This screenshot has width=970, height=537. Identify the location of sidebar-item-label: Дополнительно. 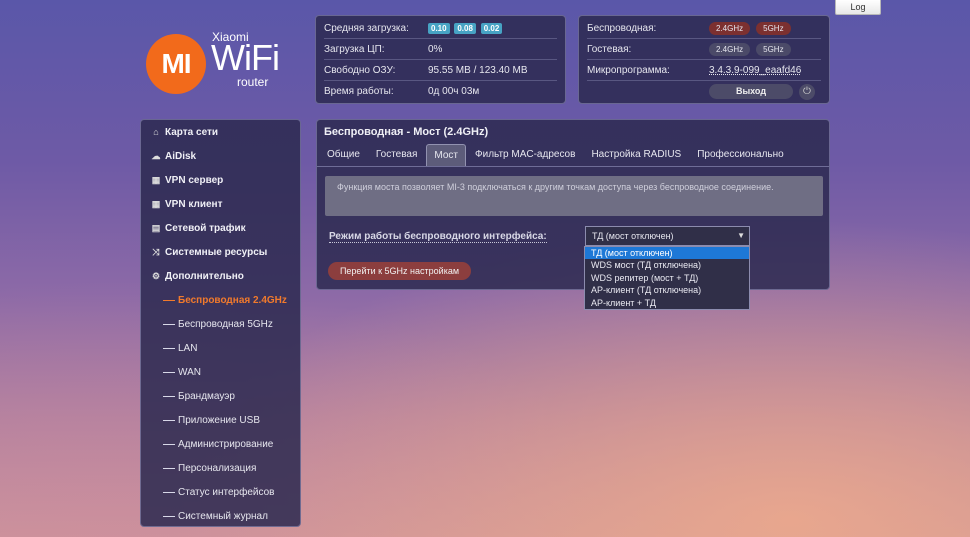
(204, 276).